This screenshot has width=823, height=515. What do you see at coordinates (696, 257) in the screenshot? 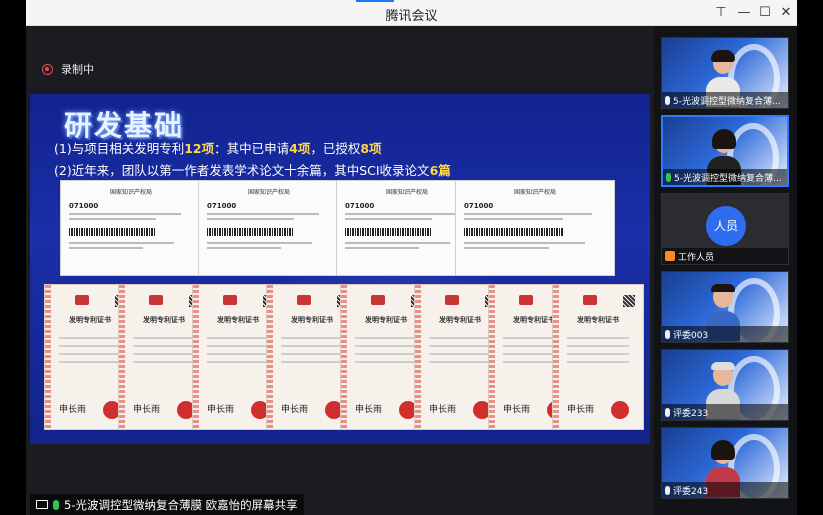
I see `participant-name: 工作人员` at bounding box center [696, 257].